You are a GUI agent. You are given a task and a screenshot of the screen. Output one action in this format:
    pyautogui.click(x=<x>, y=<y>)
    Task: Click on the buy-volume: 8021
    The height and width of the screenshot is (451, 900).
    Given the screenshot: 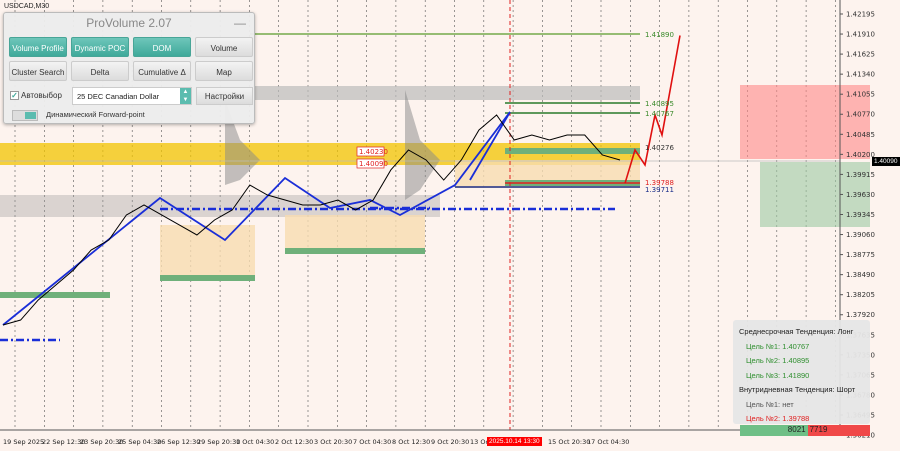 What is the action you would take?
    pyautogui.click(x=774, y=430)
    